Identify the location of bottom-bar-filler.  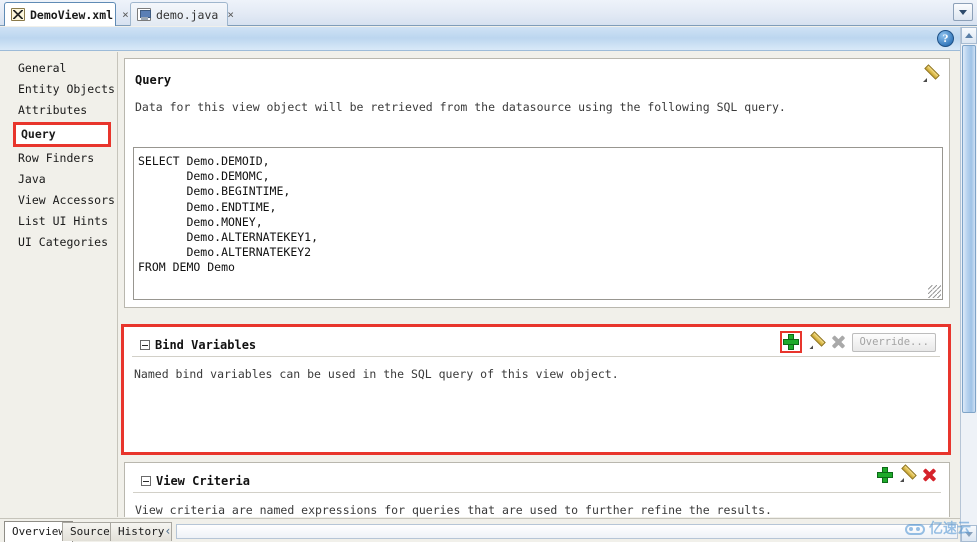
(567, 531).